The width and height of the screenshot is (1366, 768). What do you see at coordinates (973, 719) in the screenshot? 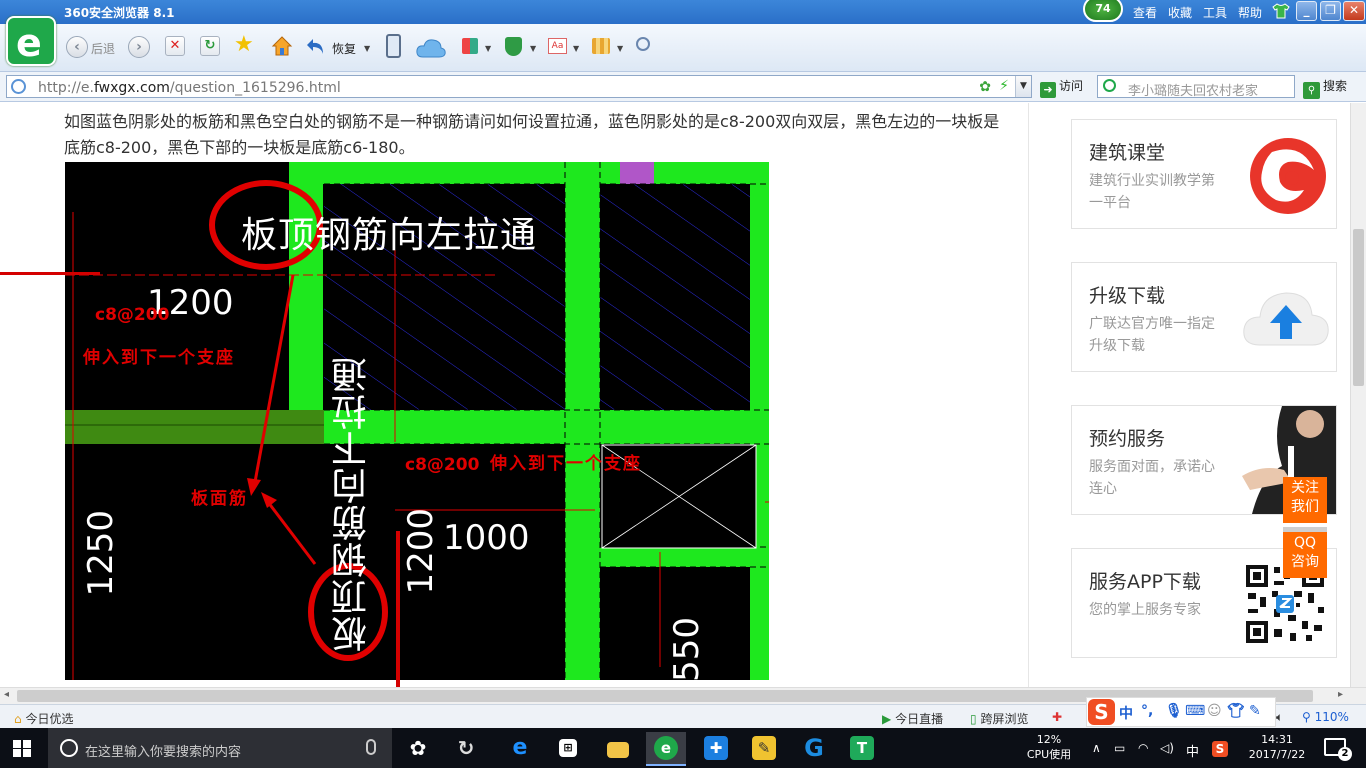
I see `phone-icon: ▯` at bounding box center [973, 719].